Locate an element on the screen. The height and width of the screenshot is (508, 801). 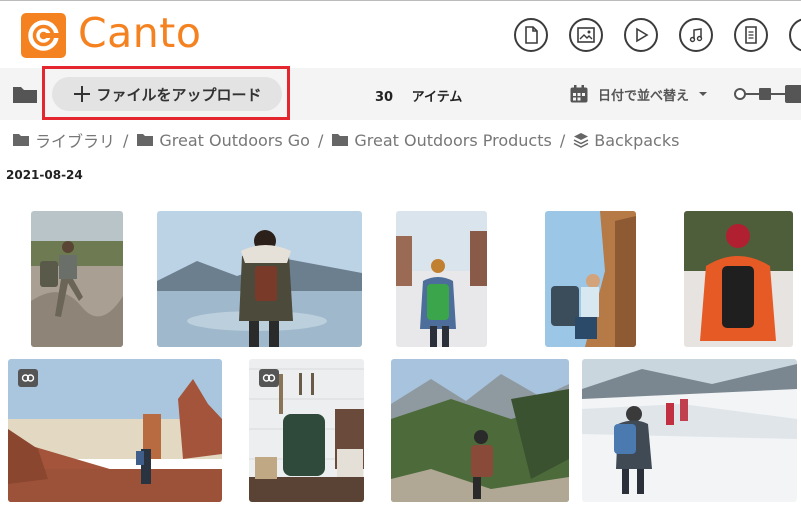
breadcrumb-label: Great Outdoors Products is located at coordinates (453, 140).